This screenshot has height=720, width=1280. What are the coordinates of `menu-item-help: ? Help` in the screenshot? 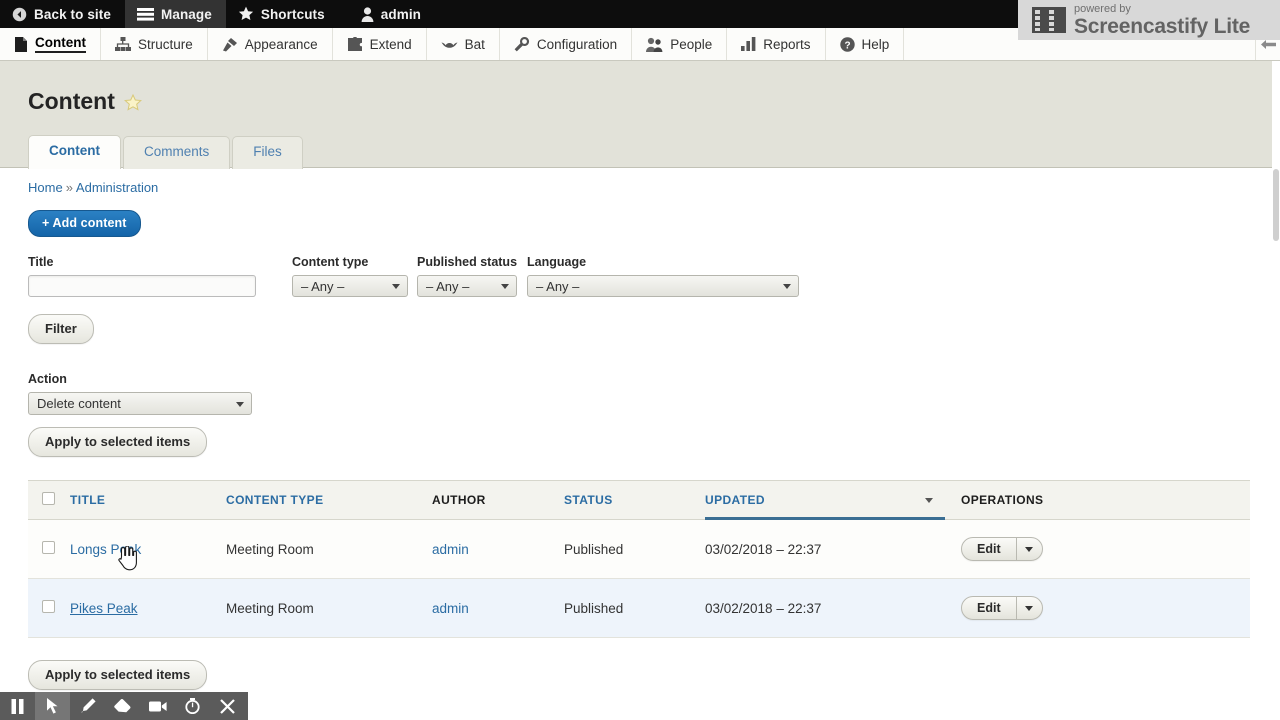 It's located at (865, 44).